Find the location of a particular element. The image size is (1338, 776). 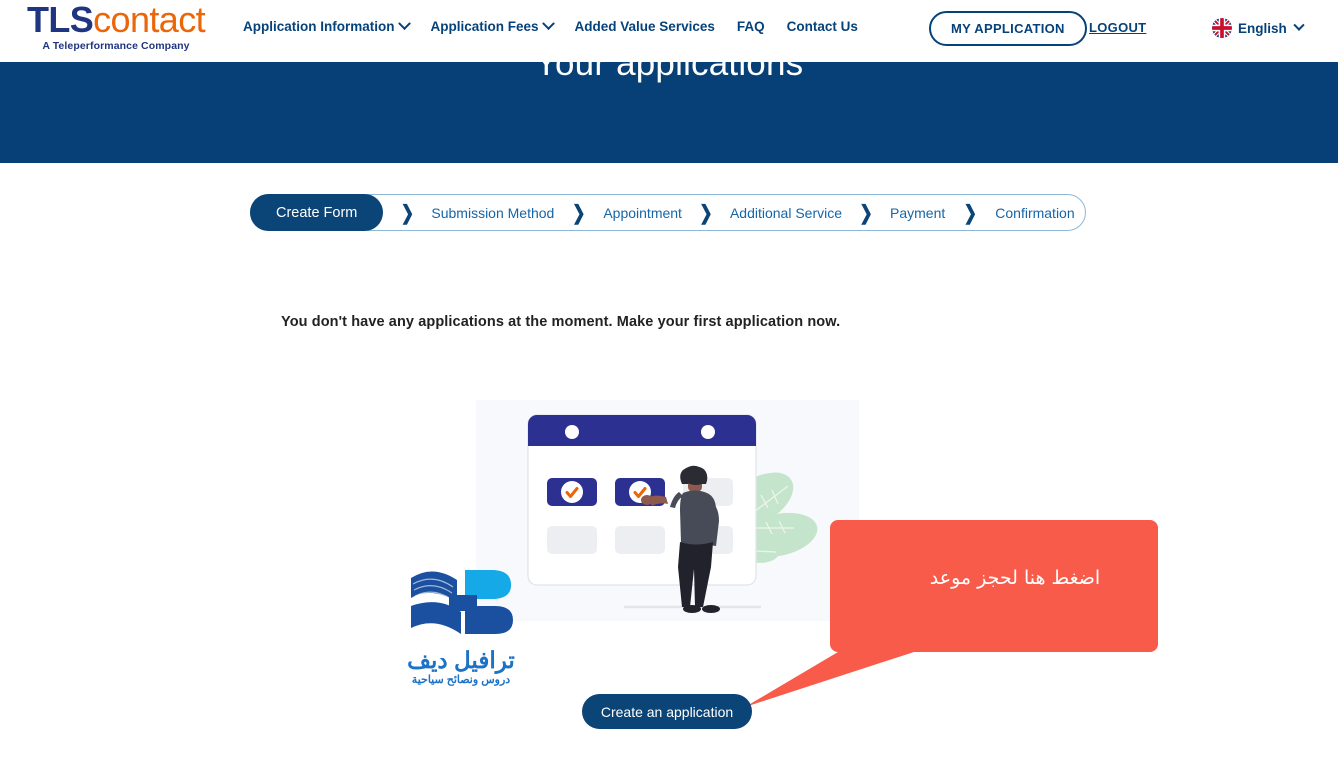

stepper-step-confirmation: Confirmation is located at coordinates (1034, 213).